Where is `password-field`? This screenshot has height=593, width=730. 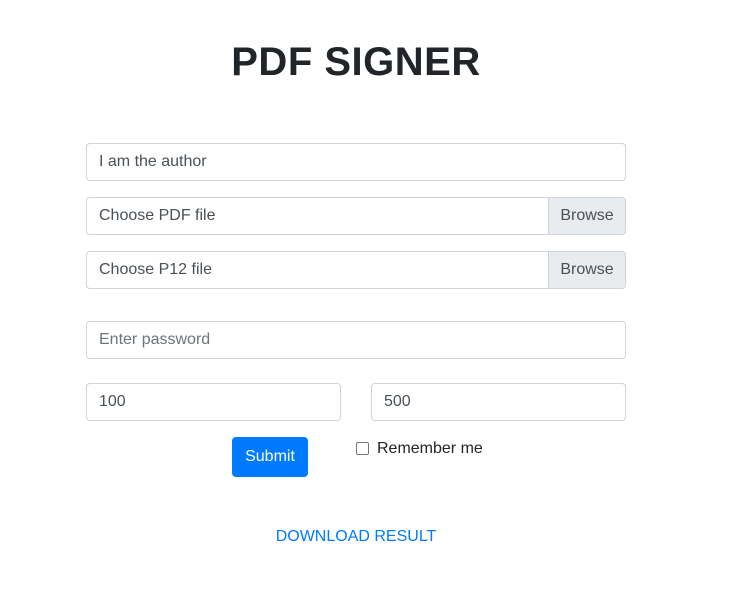 password-field is located at coordinates (356, 340).